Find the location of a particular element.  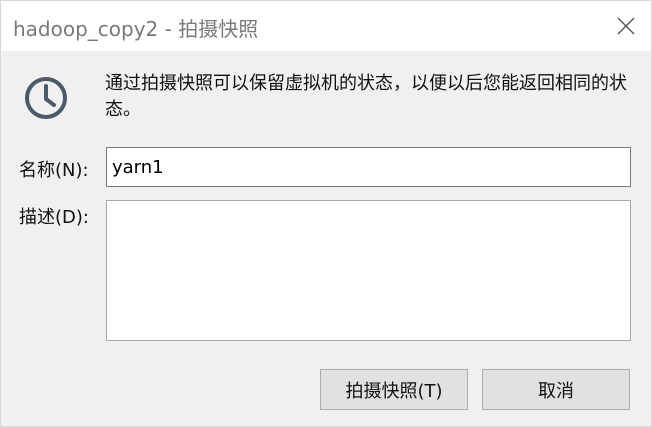

close-button is located at coordinates (626, 26).